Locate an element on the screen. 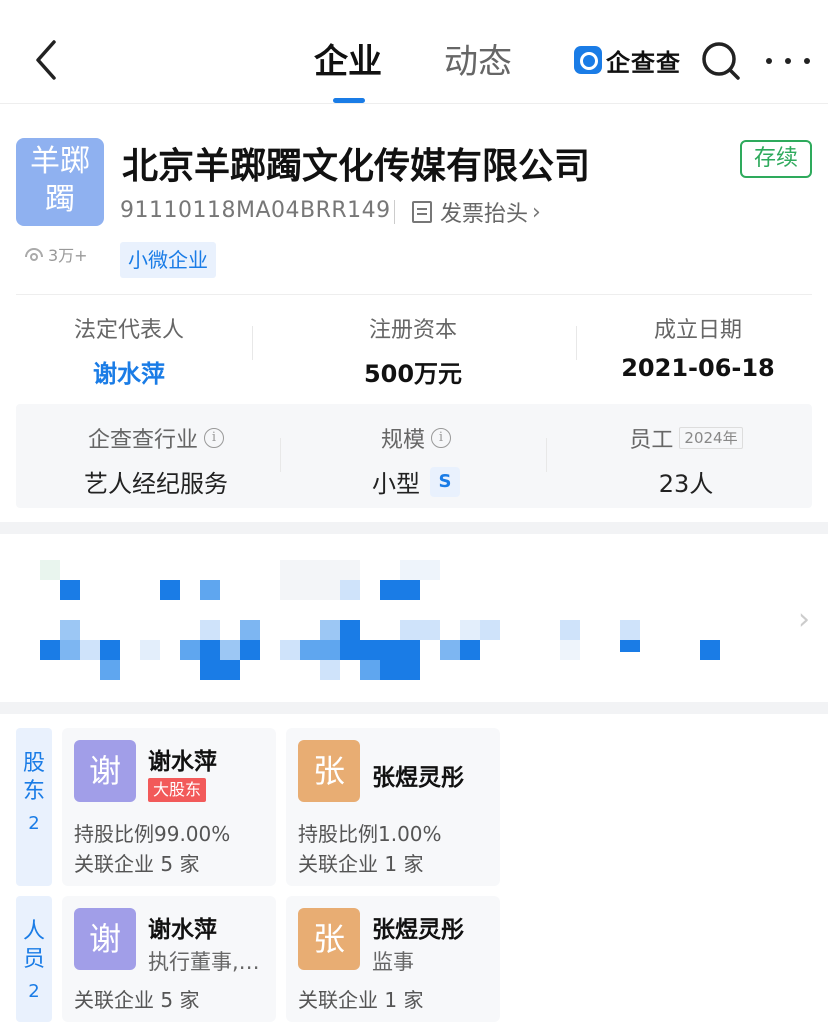 This screenshot has width=828, height=1030. company-logo: 羊踯 躅 is located at coordinates (60, 182).